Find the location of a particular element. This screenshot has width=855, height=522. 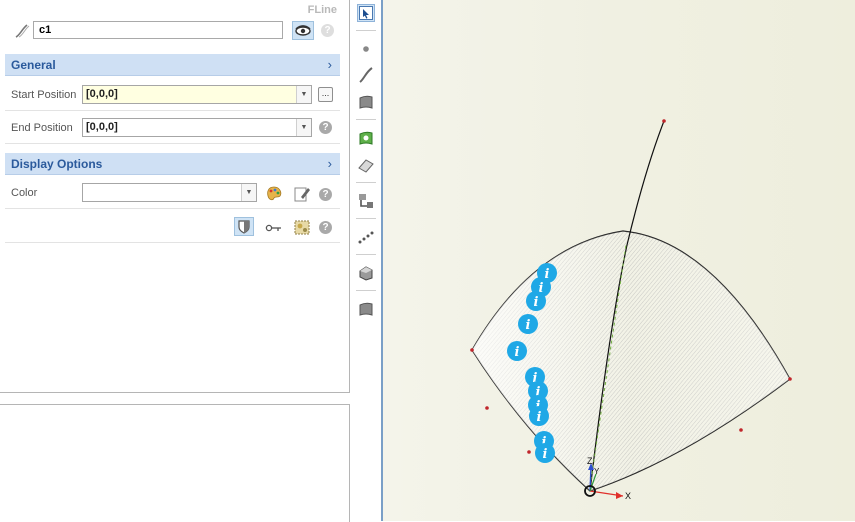

vertical-toolbar is located at coordinates (365, 260).